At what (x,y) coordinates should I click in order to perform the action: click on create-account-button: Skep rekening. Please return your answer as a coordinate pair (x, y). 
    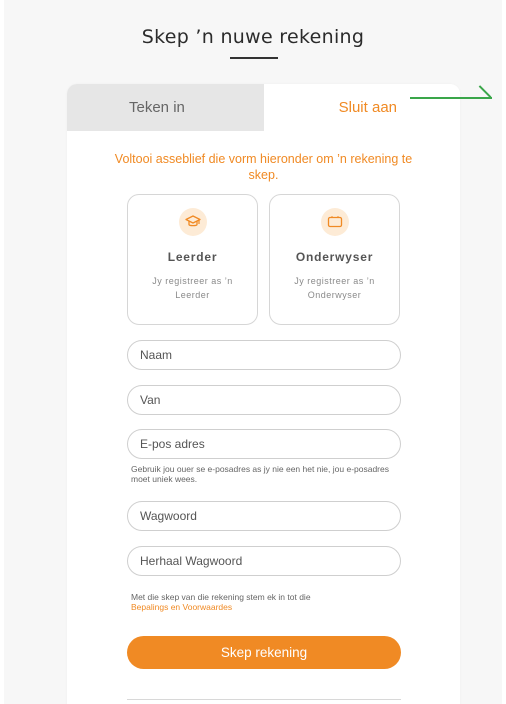
    Looking at the image, I should click on (264, 652).